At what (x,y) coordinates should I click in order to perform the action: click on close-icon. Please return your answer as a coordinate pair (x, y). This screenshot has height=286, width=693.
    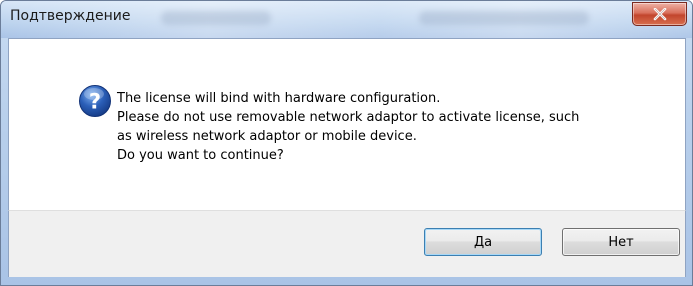
    Looking at the image, I should click on (659, 13).